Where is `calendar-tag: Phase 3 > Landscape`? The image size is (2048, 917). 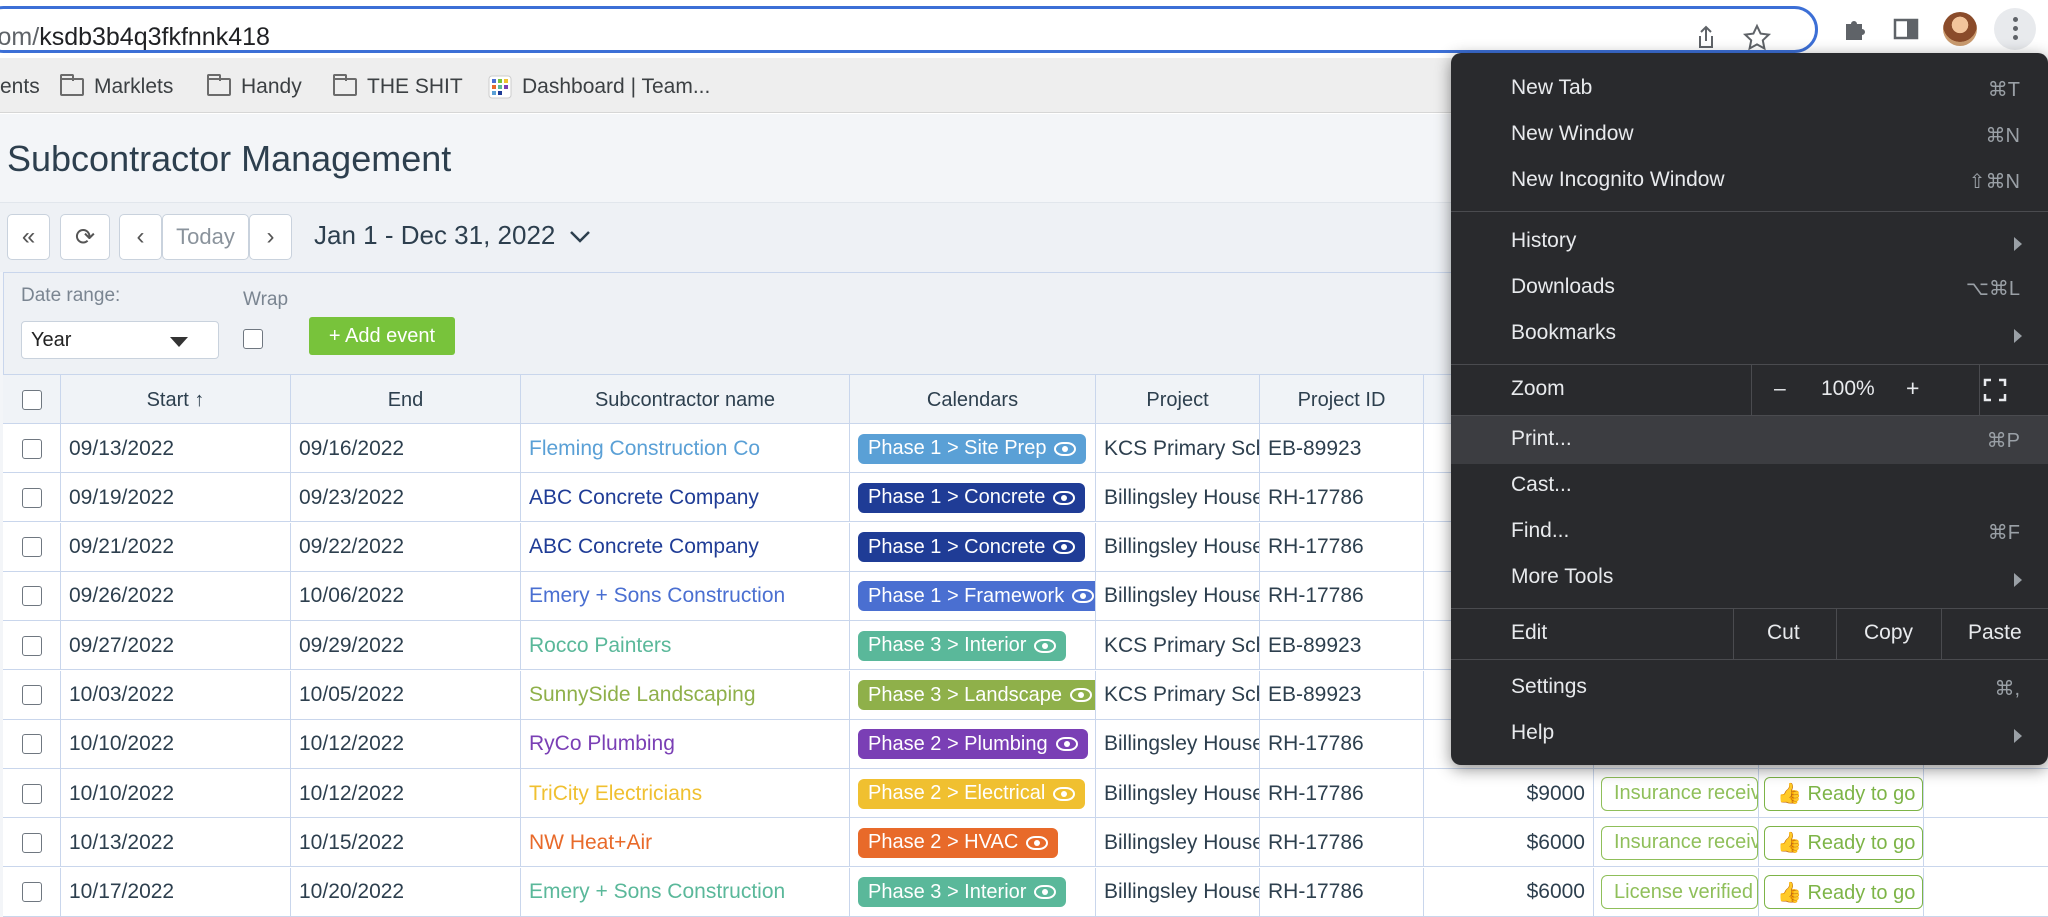 calendar-tag: Phase 3 > Landscape is located at coordinates (976, 695).